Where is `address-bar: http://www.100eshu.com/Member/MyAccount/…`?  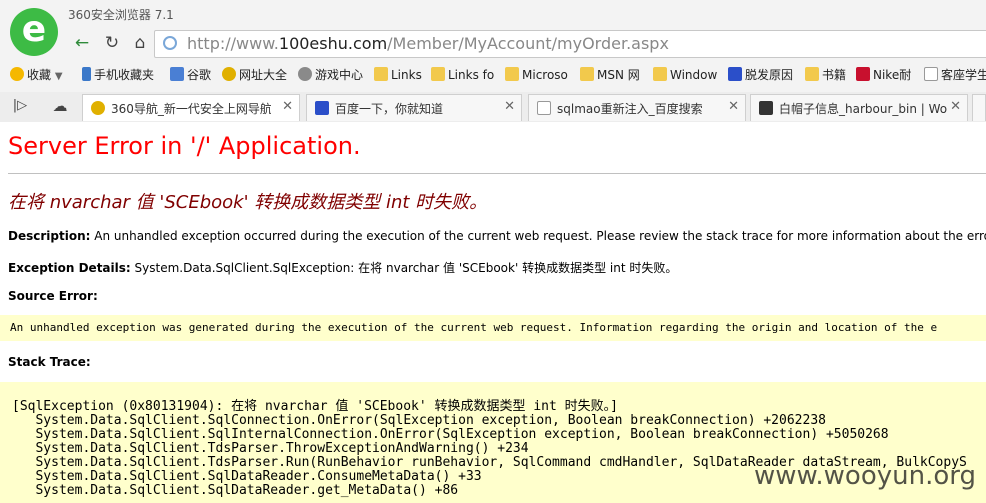
address-bar: http://www.100eshu.com/Member/MyAccount/… is located at coordinates (570, 44).